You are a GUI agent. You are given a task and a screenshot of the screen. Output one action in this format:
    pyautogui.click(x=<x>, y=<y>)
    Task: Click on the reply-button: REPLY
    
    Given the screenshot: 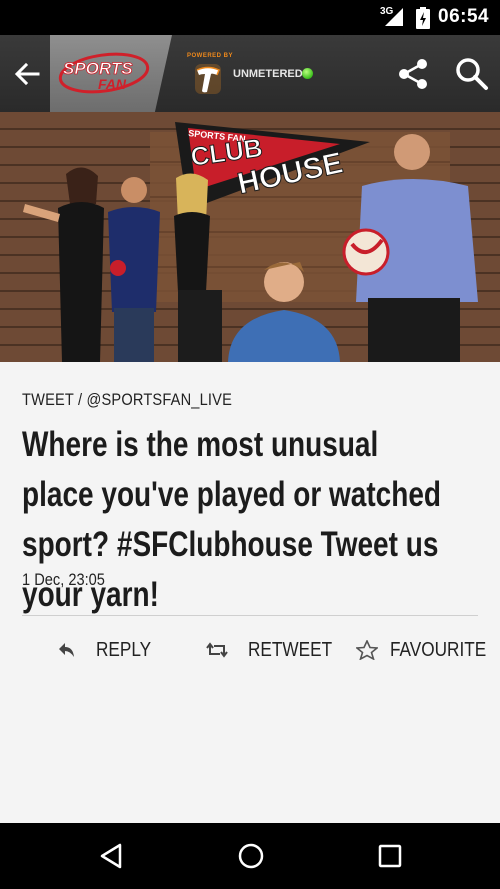 What is the action you would take?
    pyautogui.click(x=109, y=650)
    